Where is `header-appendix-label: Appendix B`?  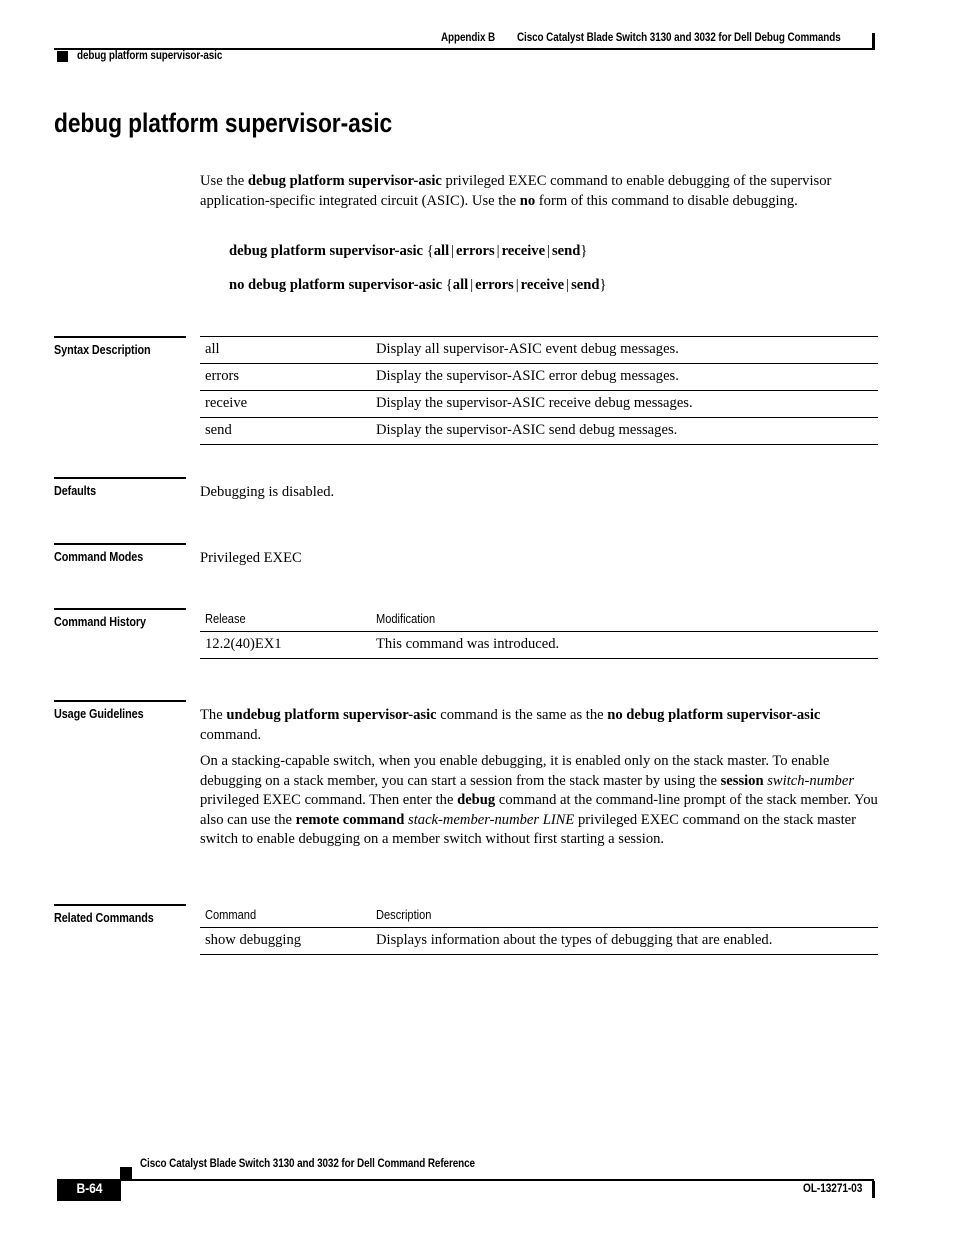
header-appendix-label: Appendix B is located at coordinates (468, 38).